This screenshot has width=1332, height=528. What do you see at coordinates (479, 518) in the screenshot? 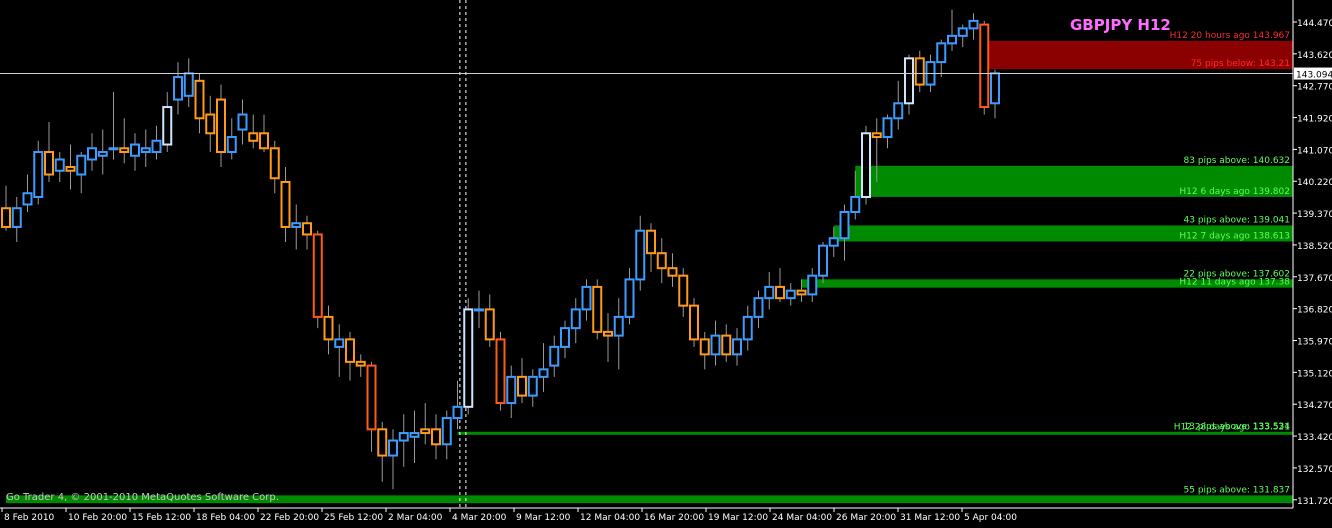
I see `x-tick-label: 4 Mar 20:00` at bounding box center [479, 518].